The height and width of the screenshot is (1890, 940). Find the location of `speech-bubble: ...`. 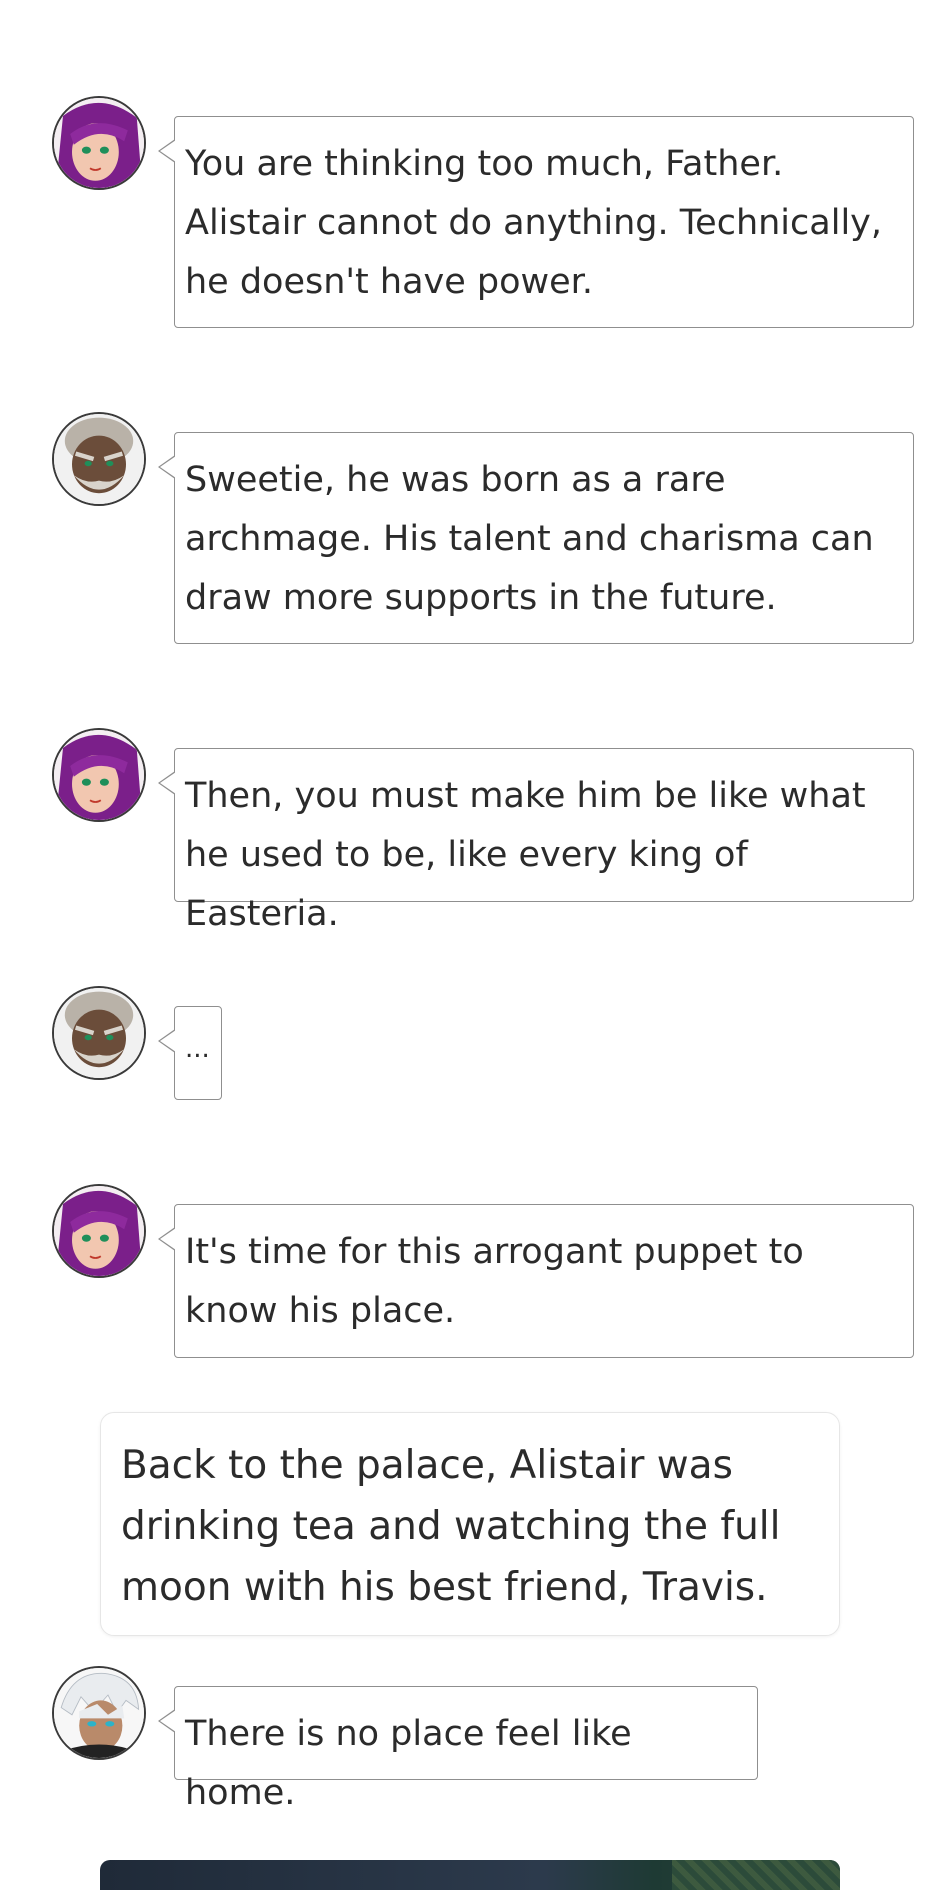

speech-bubble: ... is located at coordinates (190, 1053).